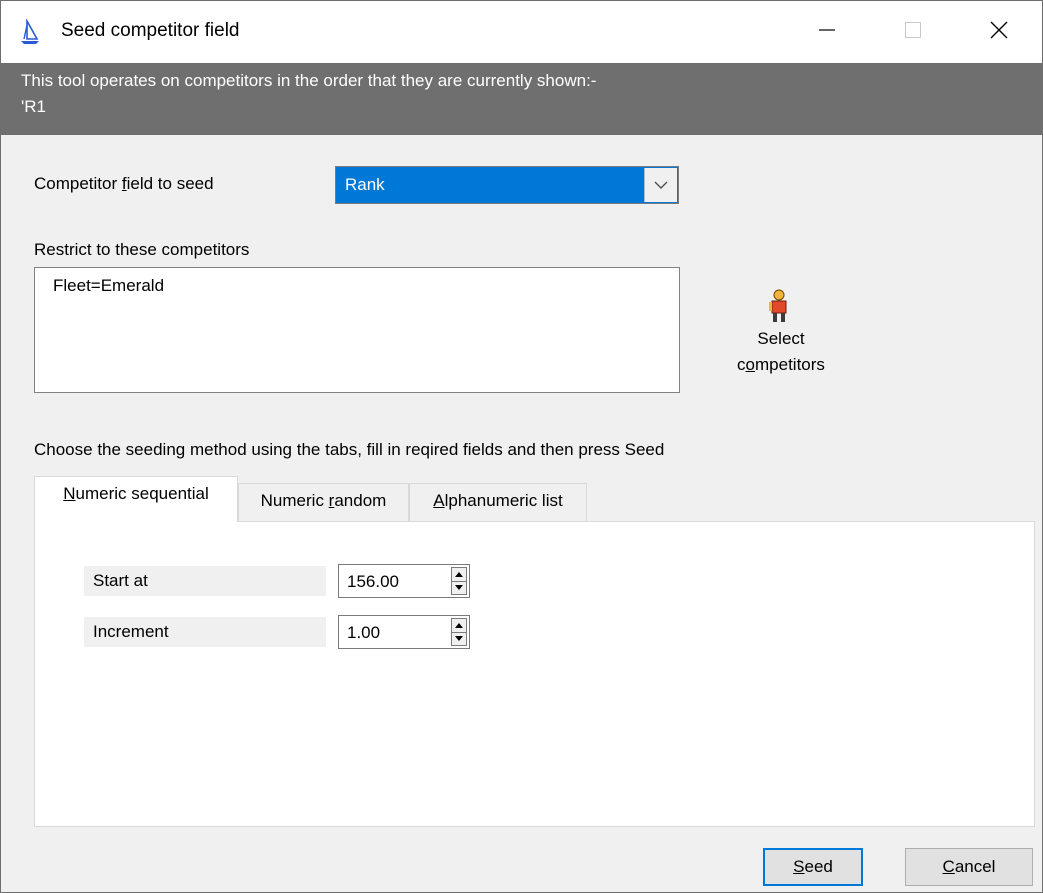  Describe the element at coordinates (30, 31) in the screenshot. I see `sailboat-icon` at that location.